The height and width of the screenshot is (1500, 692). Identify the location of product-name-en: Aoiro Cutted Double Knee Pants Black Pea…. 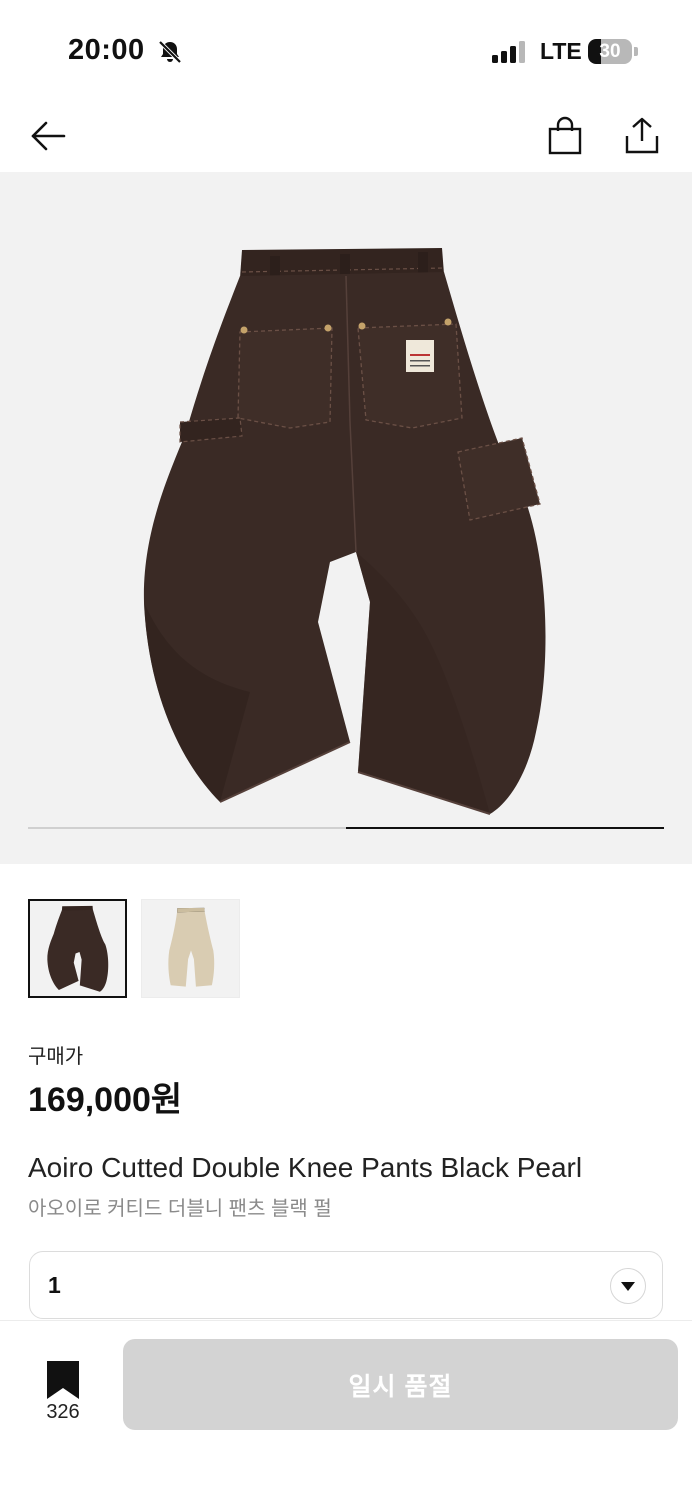
(305, 1167).